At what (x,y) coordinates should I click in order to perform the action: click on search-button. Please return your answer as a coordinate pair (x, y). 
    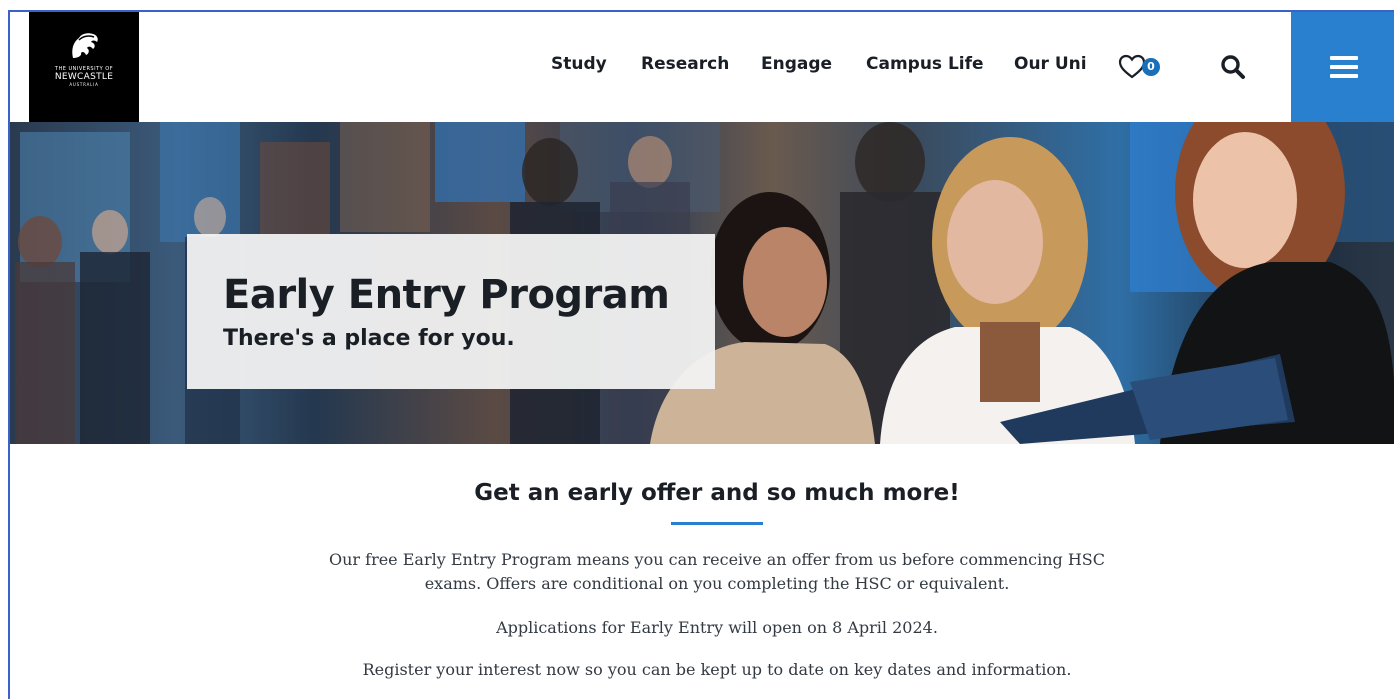
    Looking at the image, I should click on (1233, 67).